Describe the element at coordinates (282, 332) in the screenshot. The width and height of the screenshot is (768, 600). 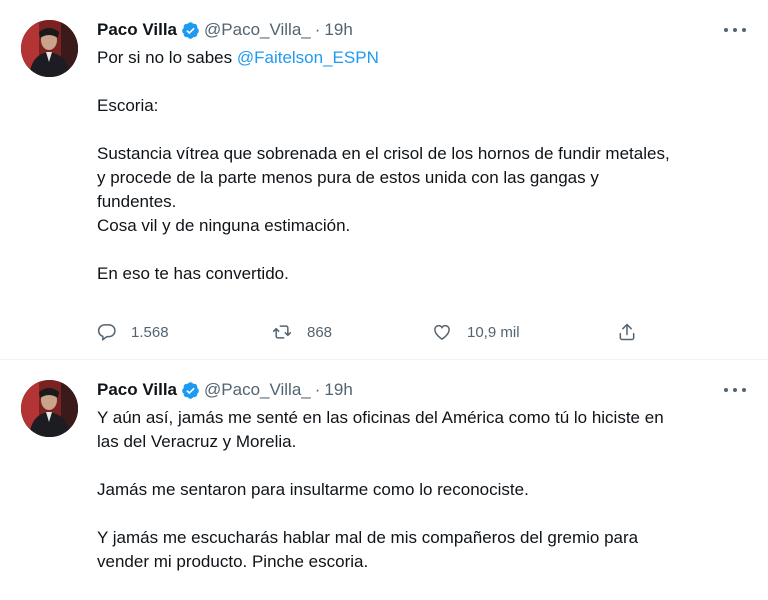
I see `retweet-icon` at that location.